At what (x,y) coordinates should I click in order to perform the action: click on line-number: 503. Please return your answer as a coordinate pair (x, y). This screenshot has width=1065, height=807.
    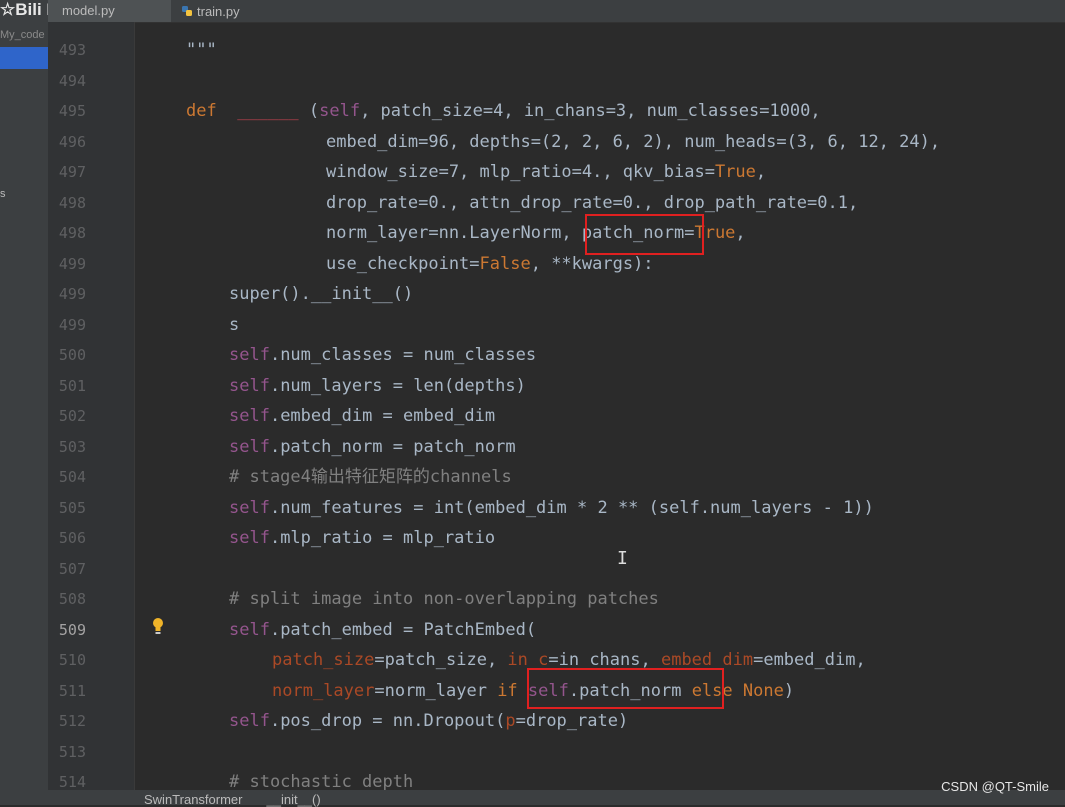
    Looking at the image, I should click on (72, 447).